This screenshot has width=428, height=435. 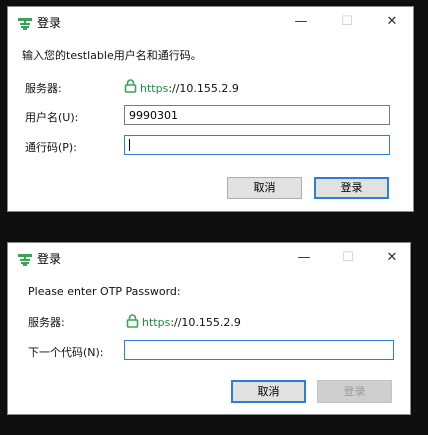 I want to click on text-caret, so click(x=129, y=145).